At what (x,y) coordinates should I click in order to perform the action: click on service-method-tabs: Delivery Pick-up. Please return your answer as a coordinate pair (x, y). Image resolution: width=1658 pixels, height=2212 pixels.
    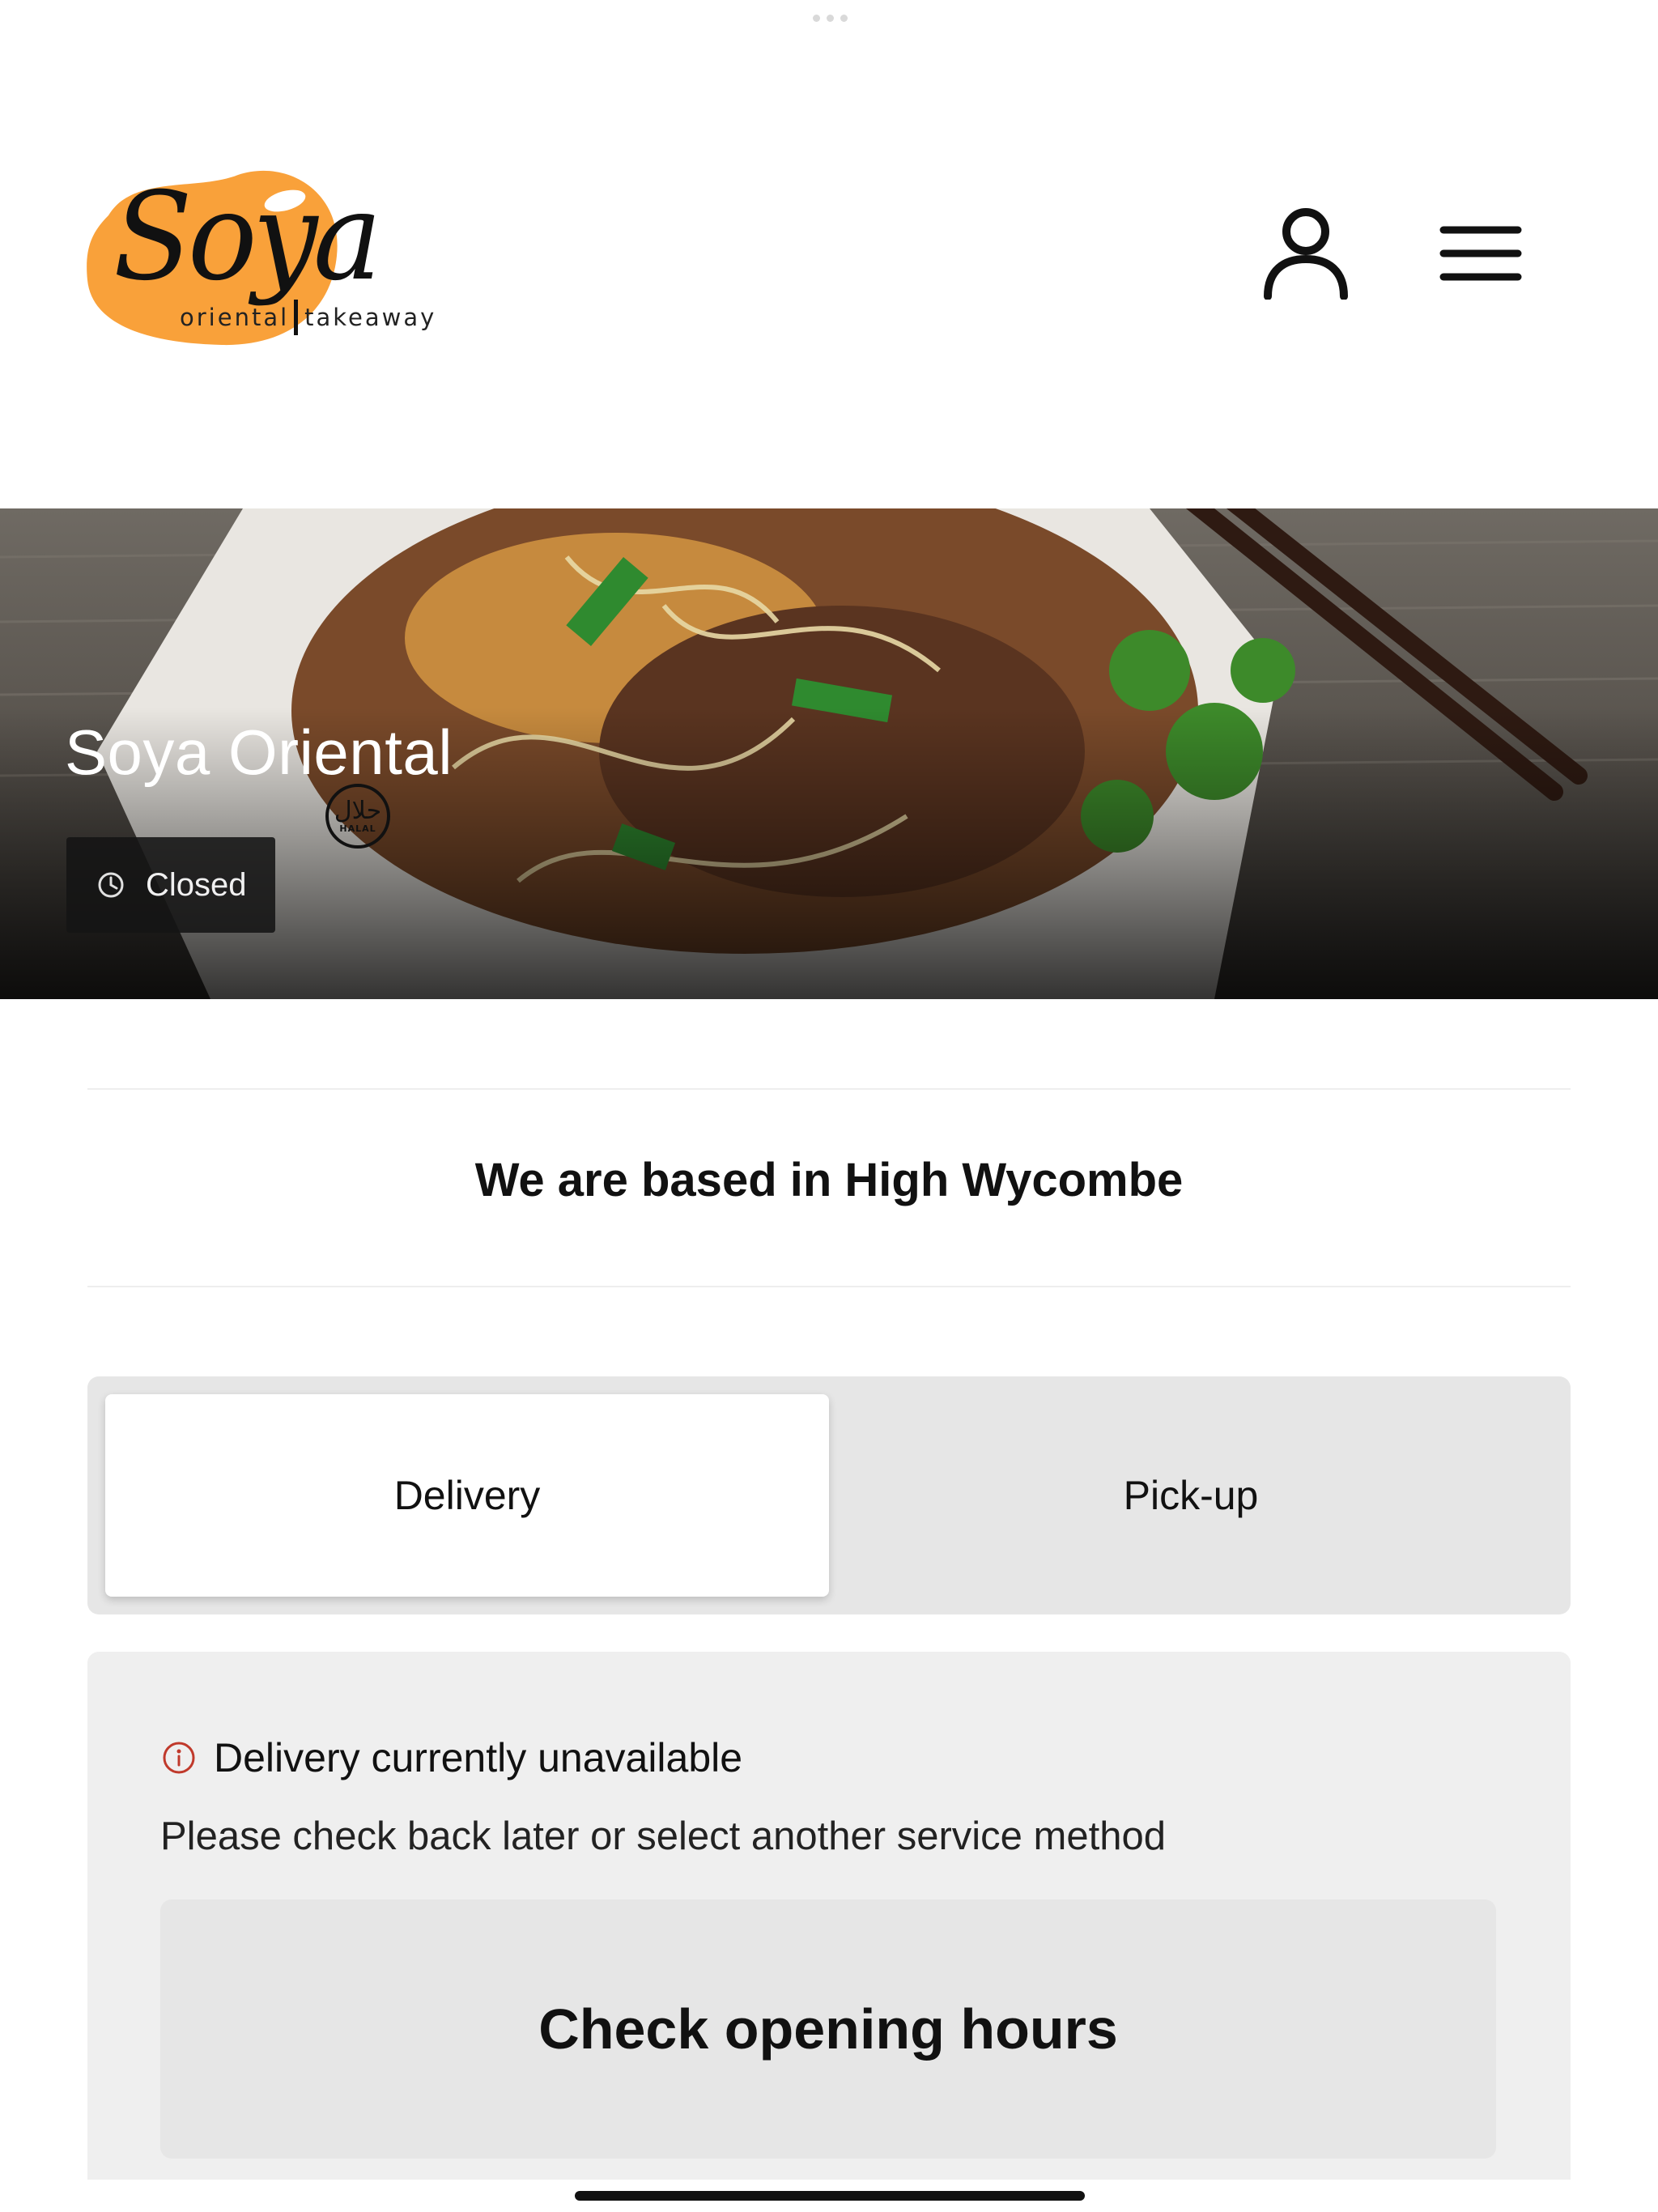
    Looking at the image, I should click on (829, 1495).